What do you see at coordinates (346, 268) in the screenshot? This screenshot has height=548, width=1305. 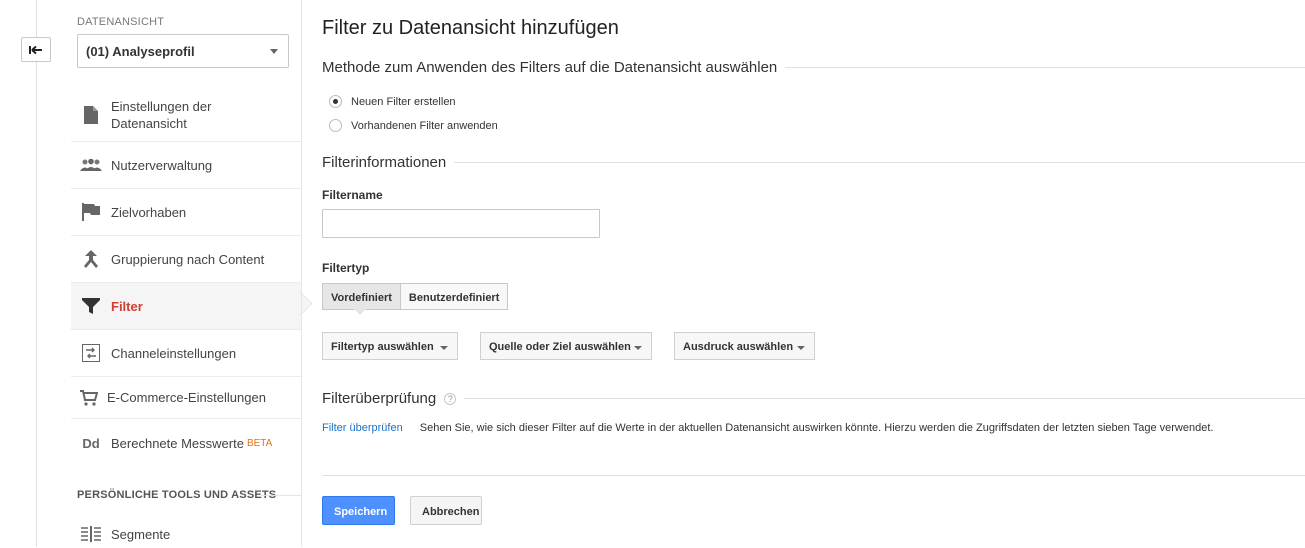 I see `filtertyp-label: Filtertyp` at bounding box center [346, 268].